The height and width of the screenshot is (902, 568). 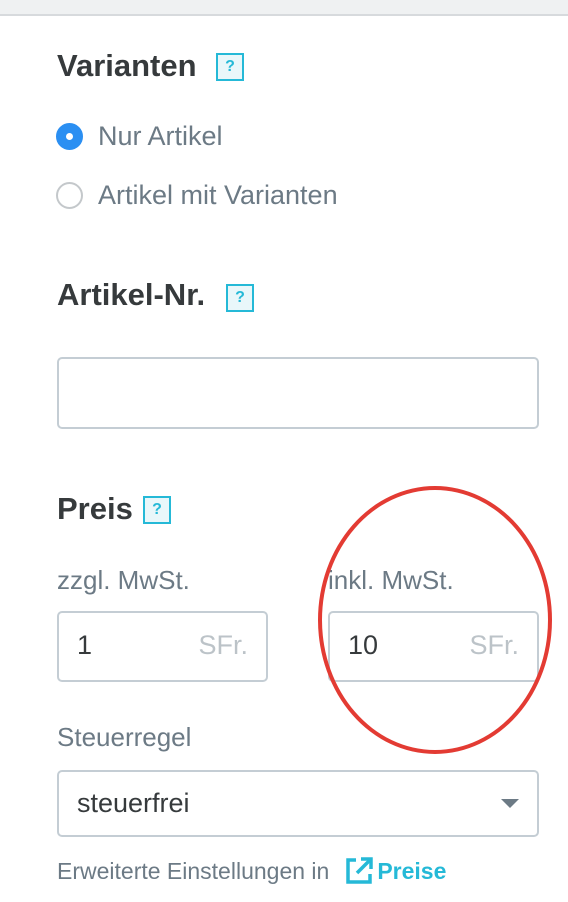 I want to click on price-incl-label: inkl. MwSt., so click(x=391, y=580).